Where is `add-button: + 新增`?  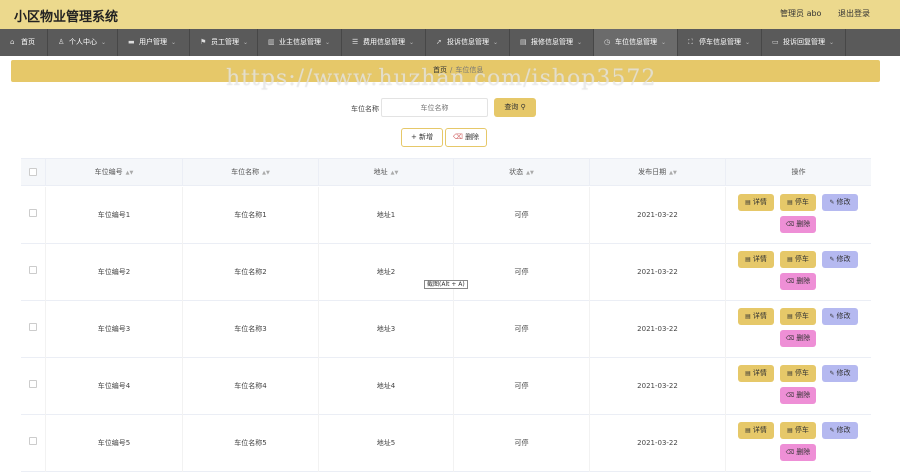
add-button: + 新增 is located at coordinates (422, 137).